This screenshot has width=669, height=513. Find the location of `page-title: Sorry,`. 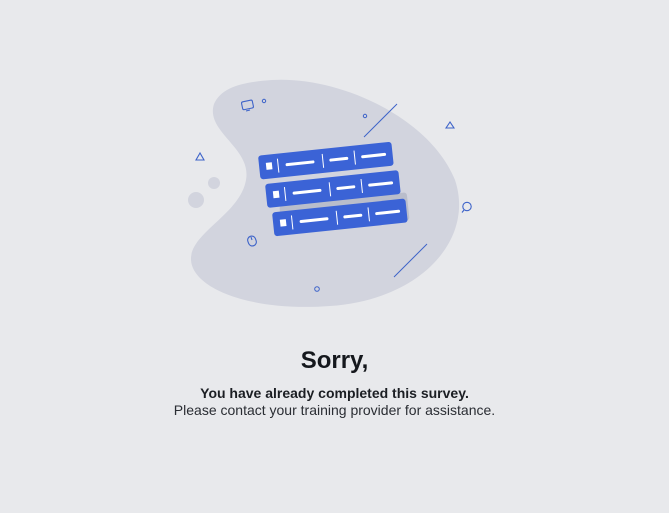

page-title: Sorry, is located at coordinates (334, 360).